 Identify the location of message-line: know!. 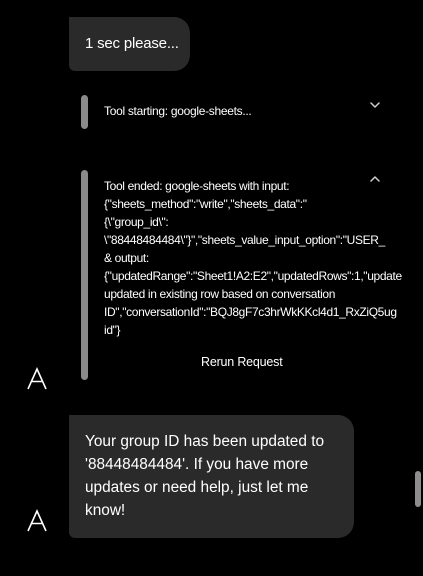
(105, 510).